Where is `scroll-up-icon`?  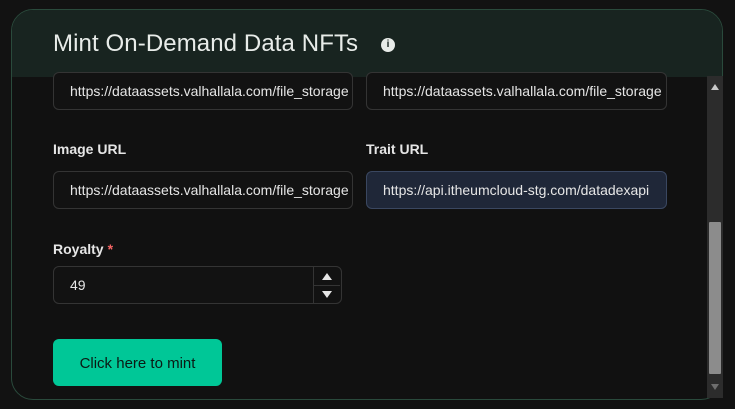 scroll-up-icon is located at coordinates (715, 87).